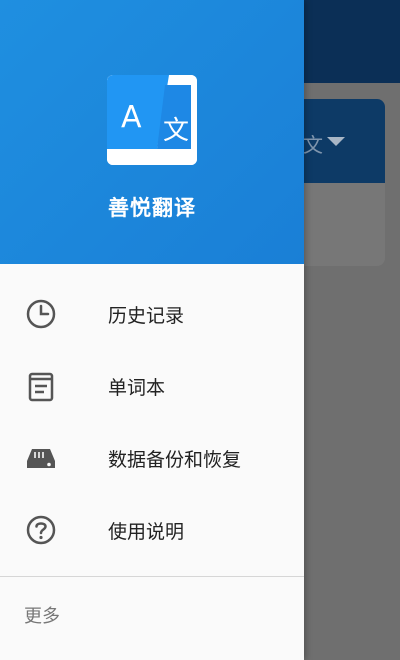 The image size is (400, 660). What do you see at coordinates (42, 616) in the screenshot?
I see `more-section-header: 更多` at bounding box center [42, 616].